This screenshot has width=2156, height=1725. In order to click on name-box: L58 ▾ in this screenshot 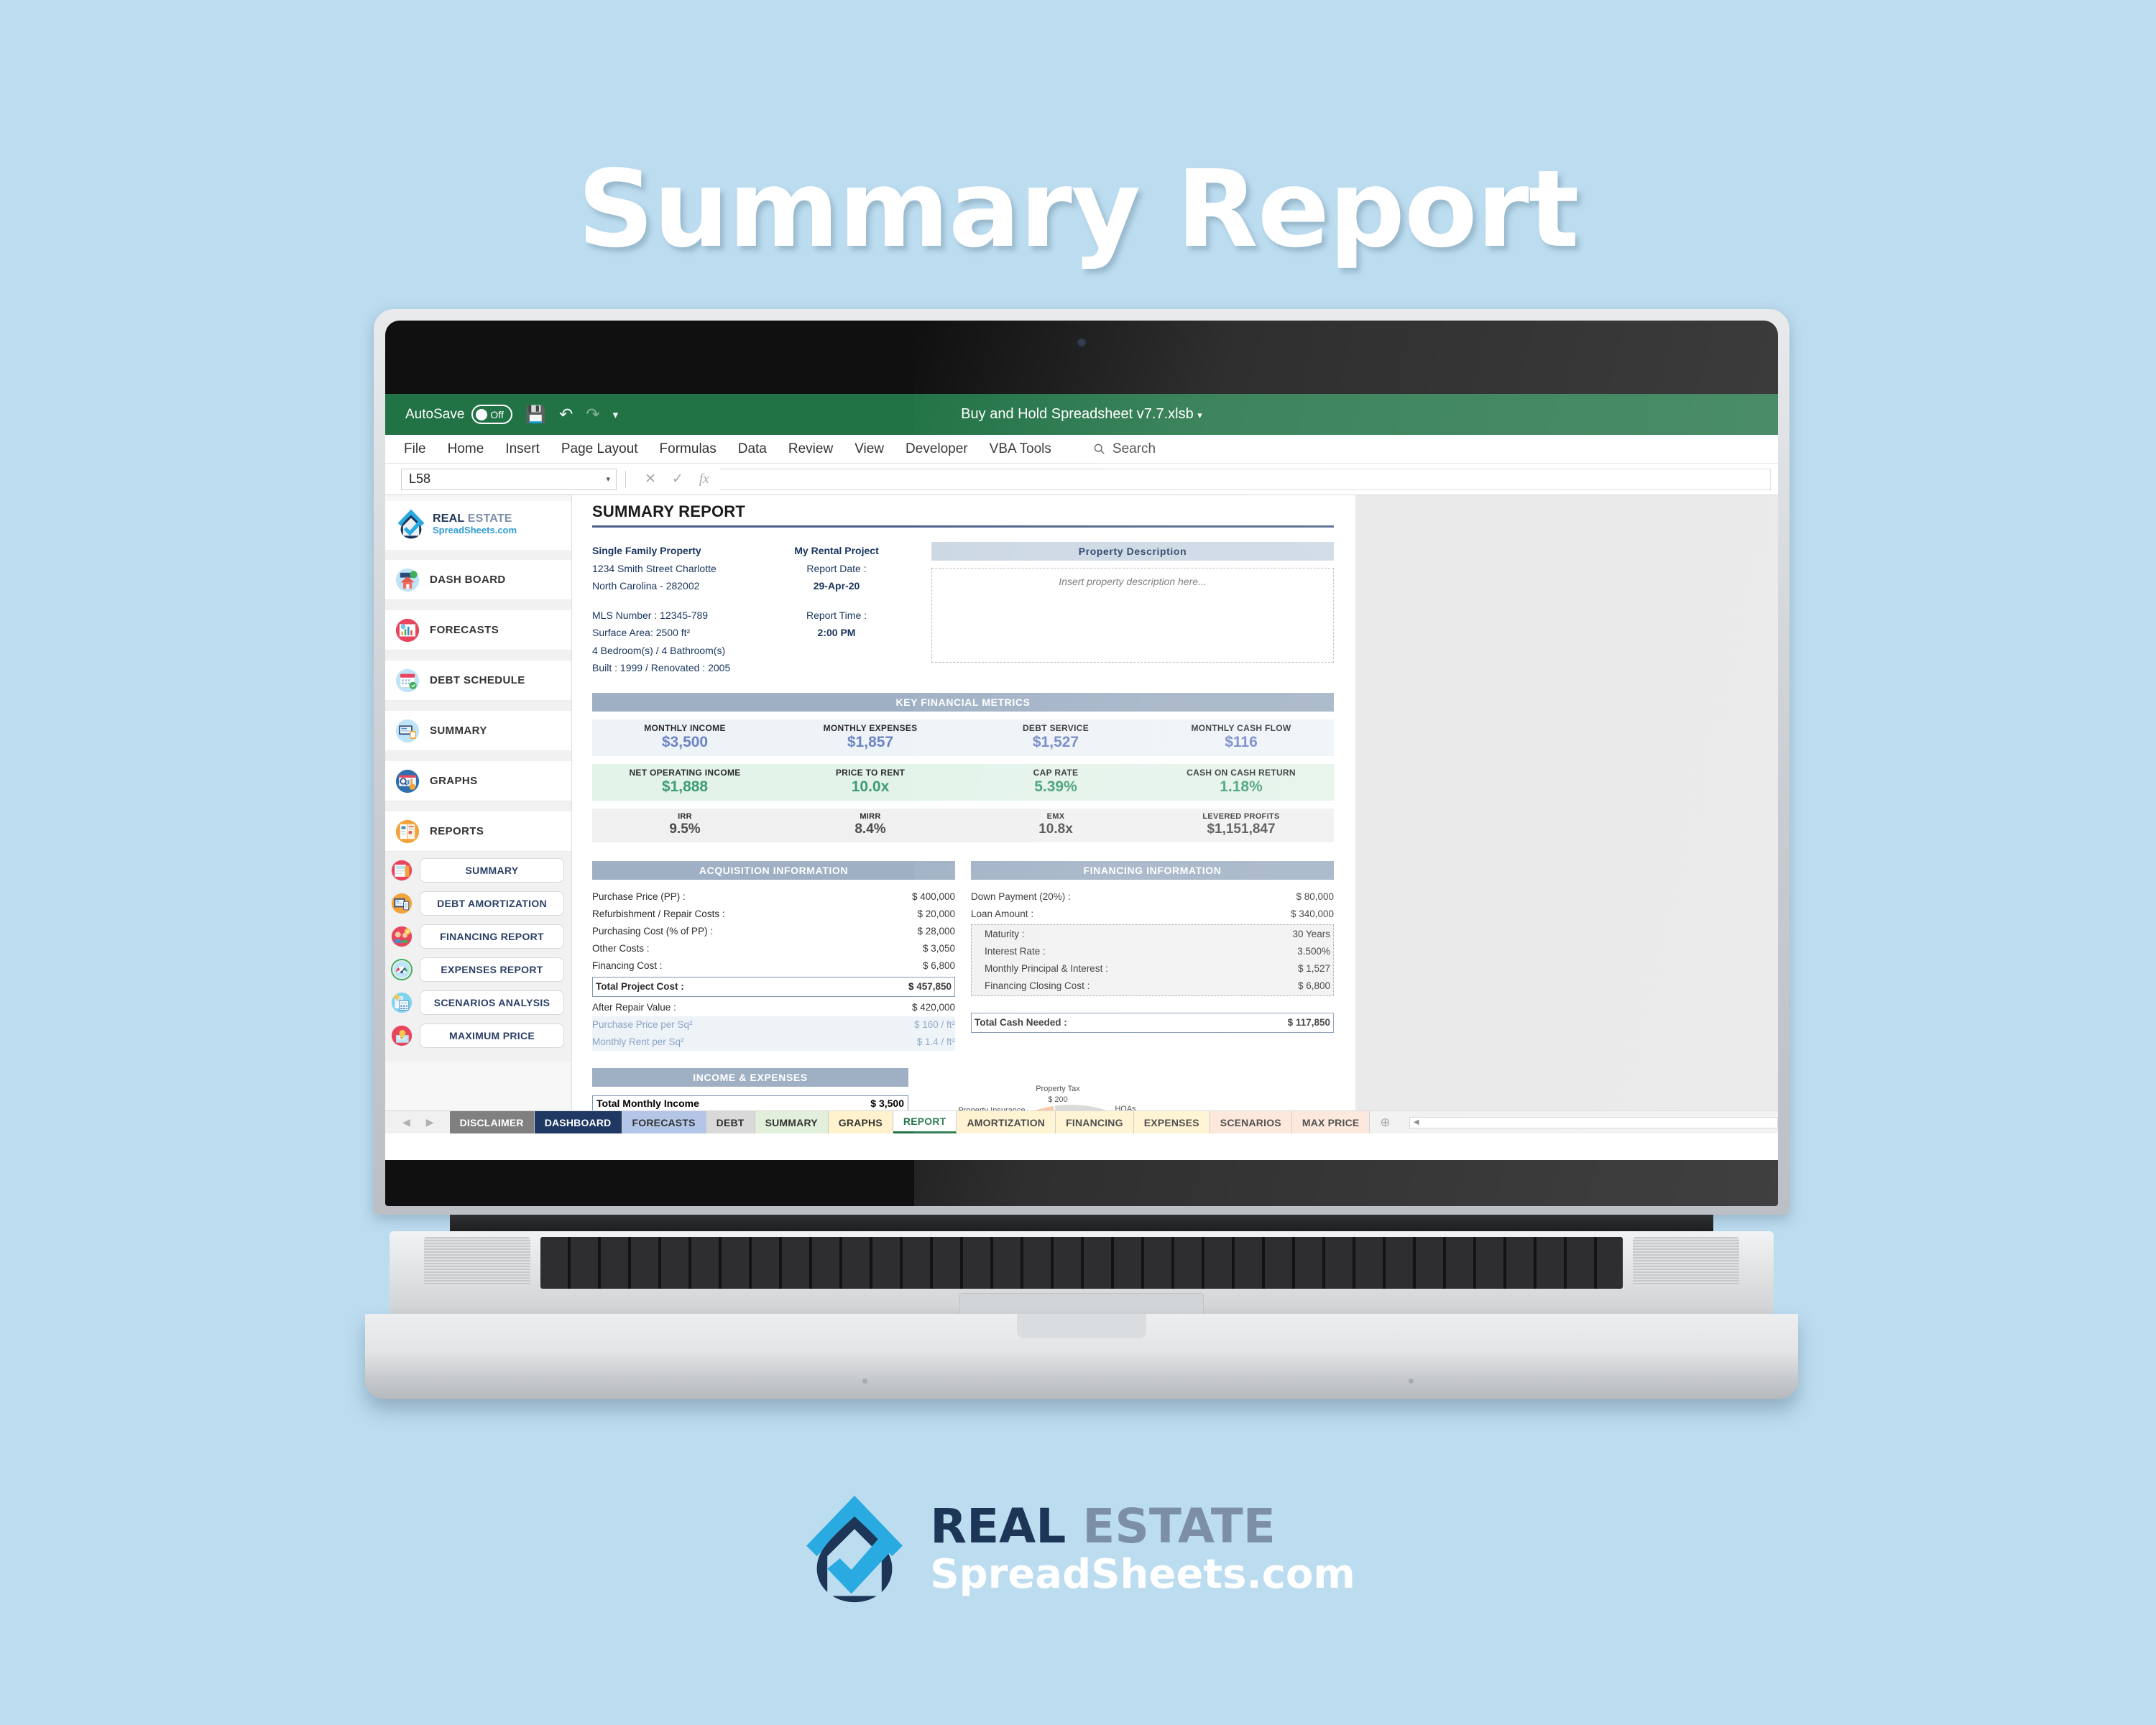, I will do `click(509, 479)`.